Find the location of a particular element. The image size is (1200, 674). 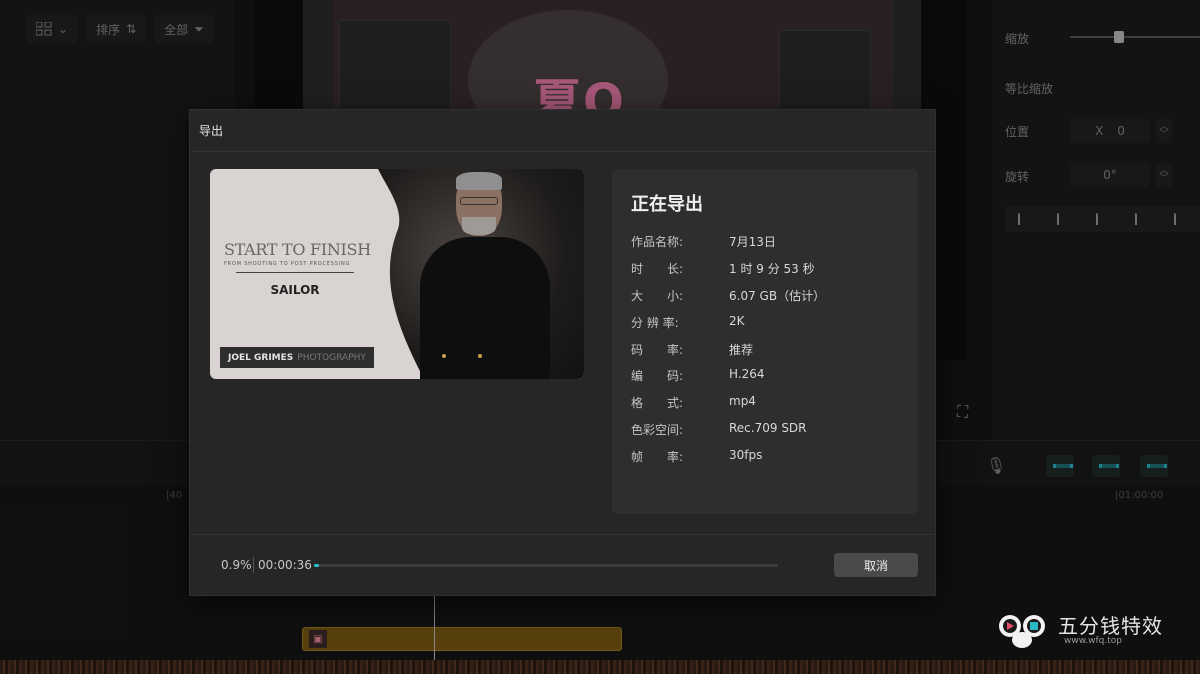

thumbnail-divider is located at coordinates (295, 272).